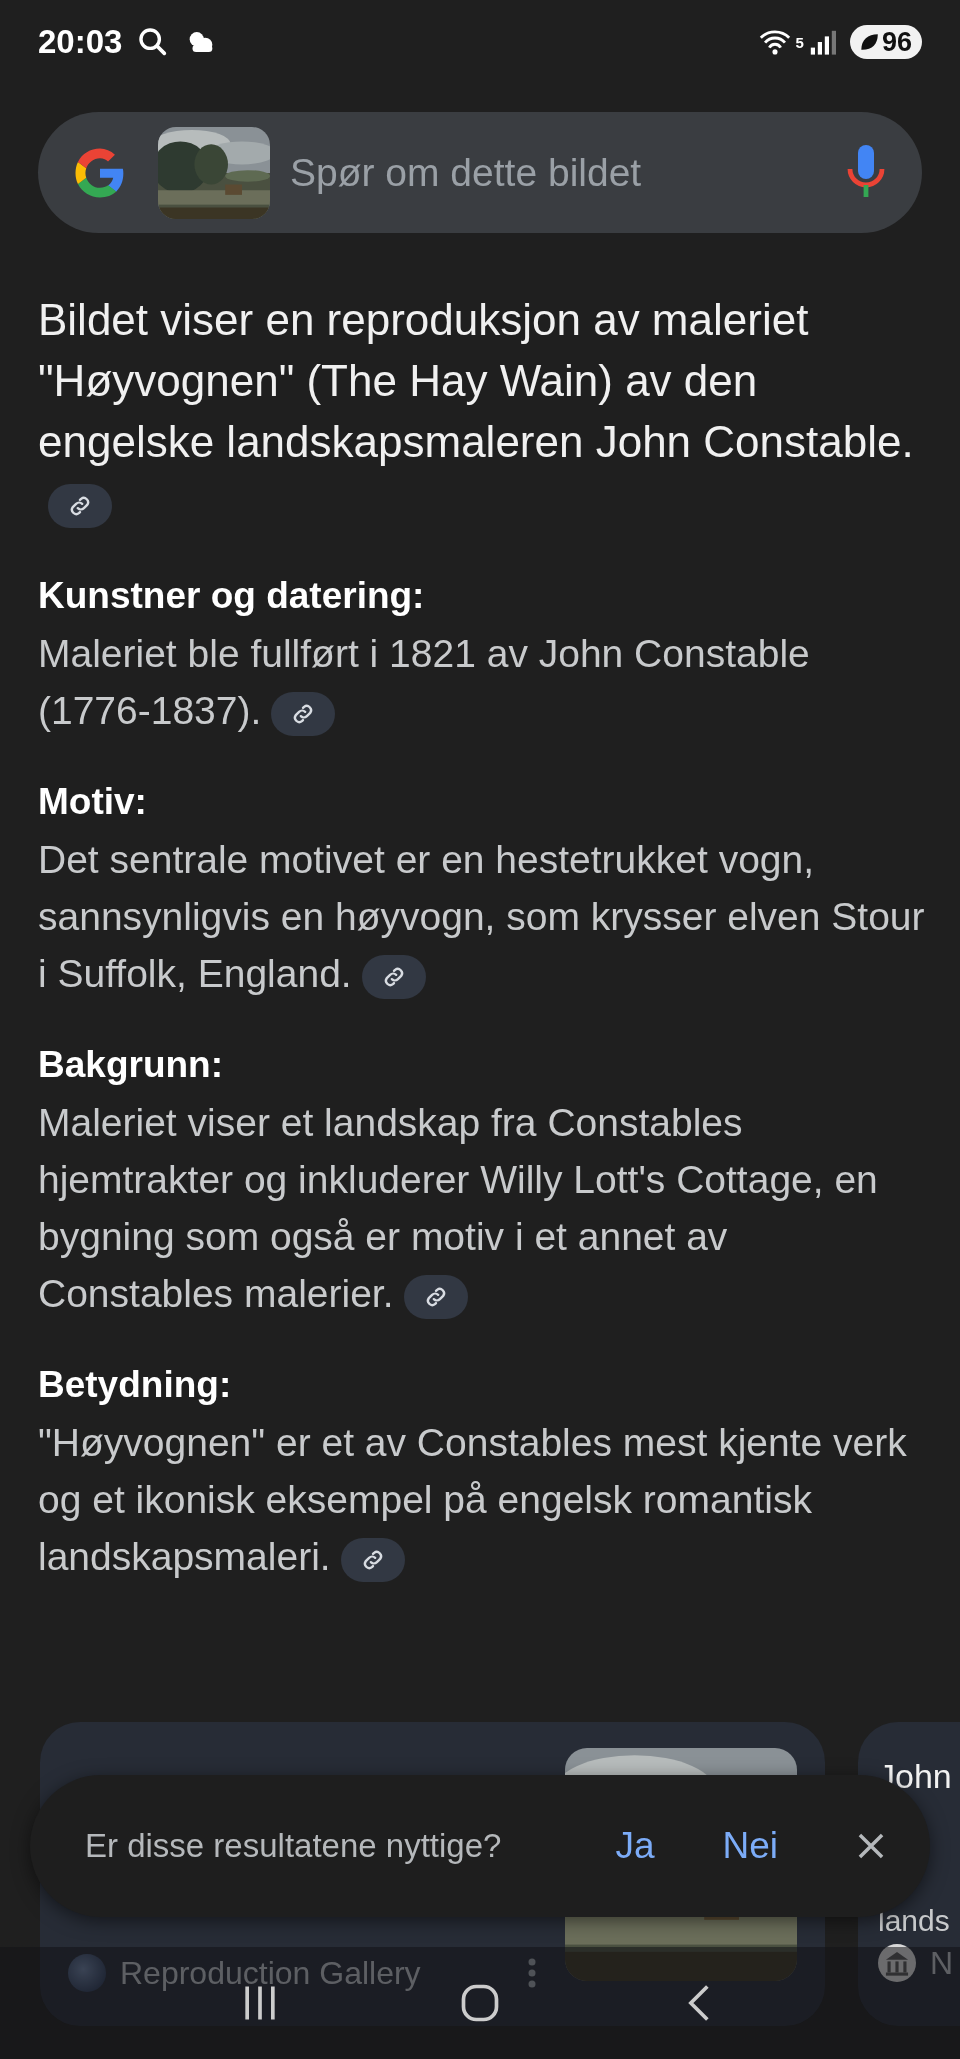 The height and width of the screenshot is (2059, 960). I want to click on answer-intro: Bildet viser en reproduksjon av maleriet "Høyvognen" (The Hay Wain) av den engelske landskapsmaleren John Constable., so click(484, 411).